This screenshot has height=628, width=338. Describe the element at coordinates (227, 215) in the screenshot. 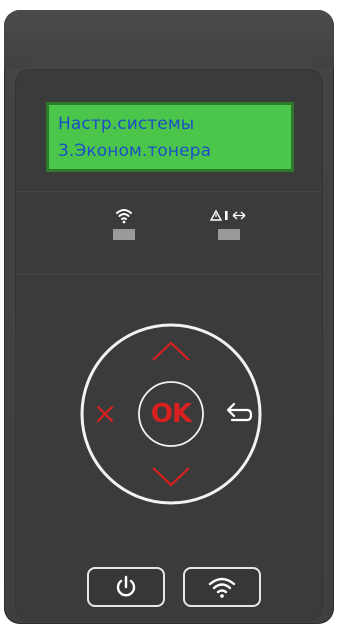

I see `warning-icon` at that location.